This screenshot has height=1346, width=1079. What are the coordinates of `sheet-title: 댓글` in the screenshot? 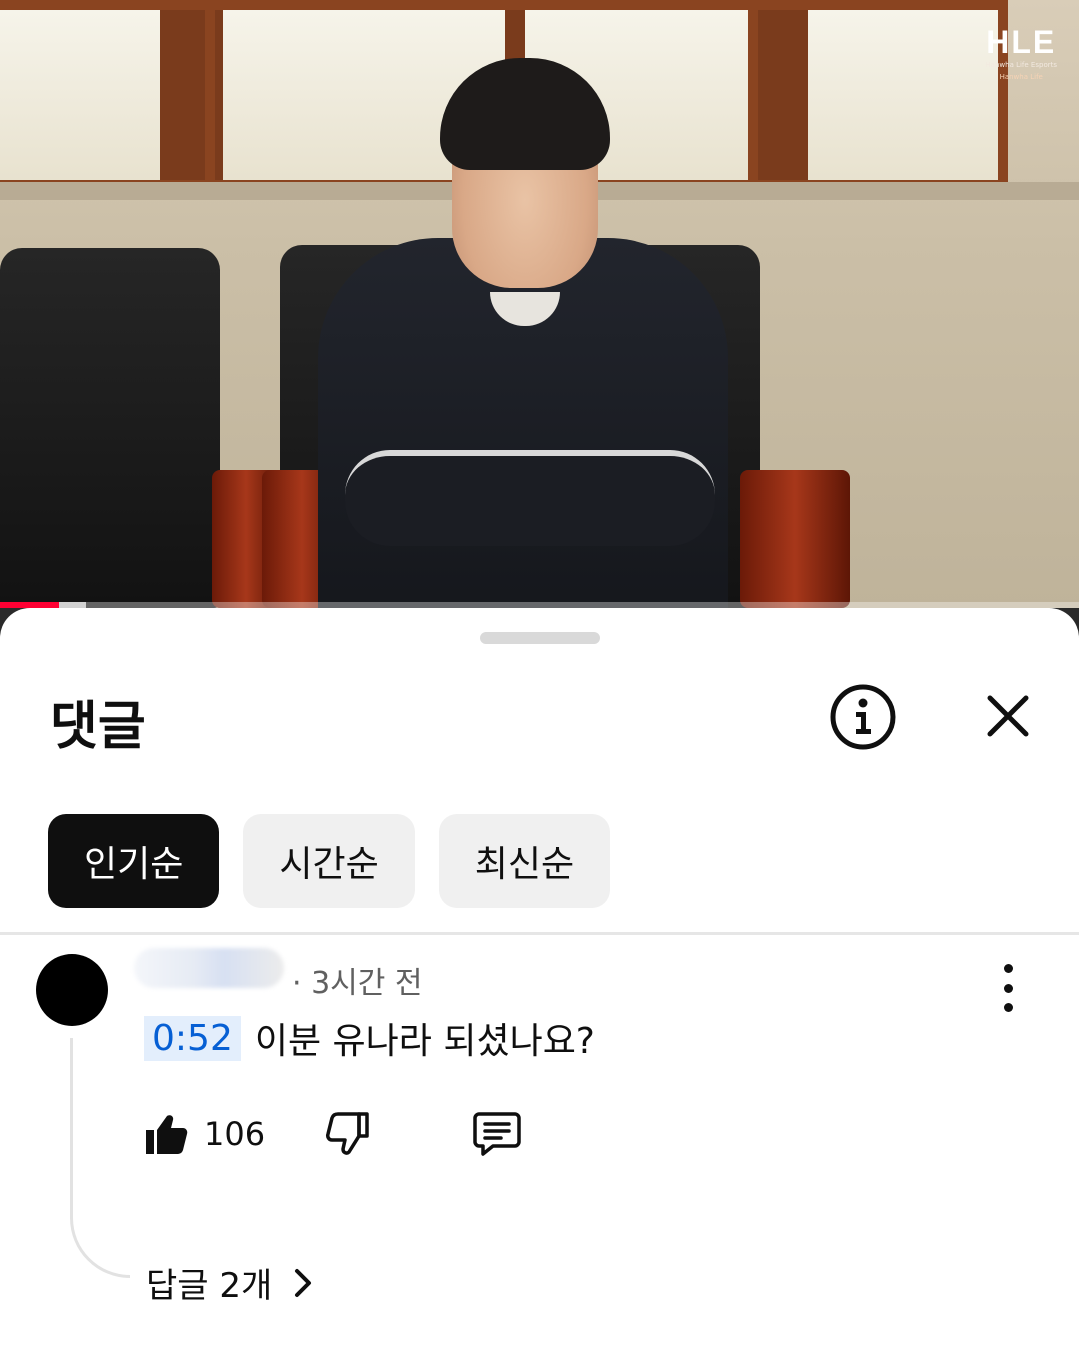 It's located at (98, 727).